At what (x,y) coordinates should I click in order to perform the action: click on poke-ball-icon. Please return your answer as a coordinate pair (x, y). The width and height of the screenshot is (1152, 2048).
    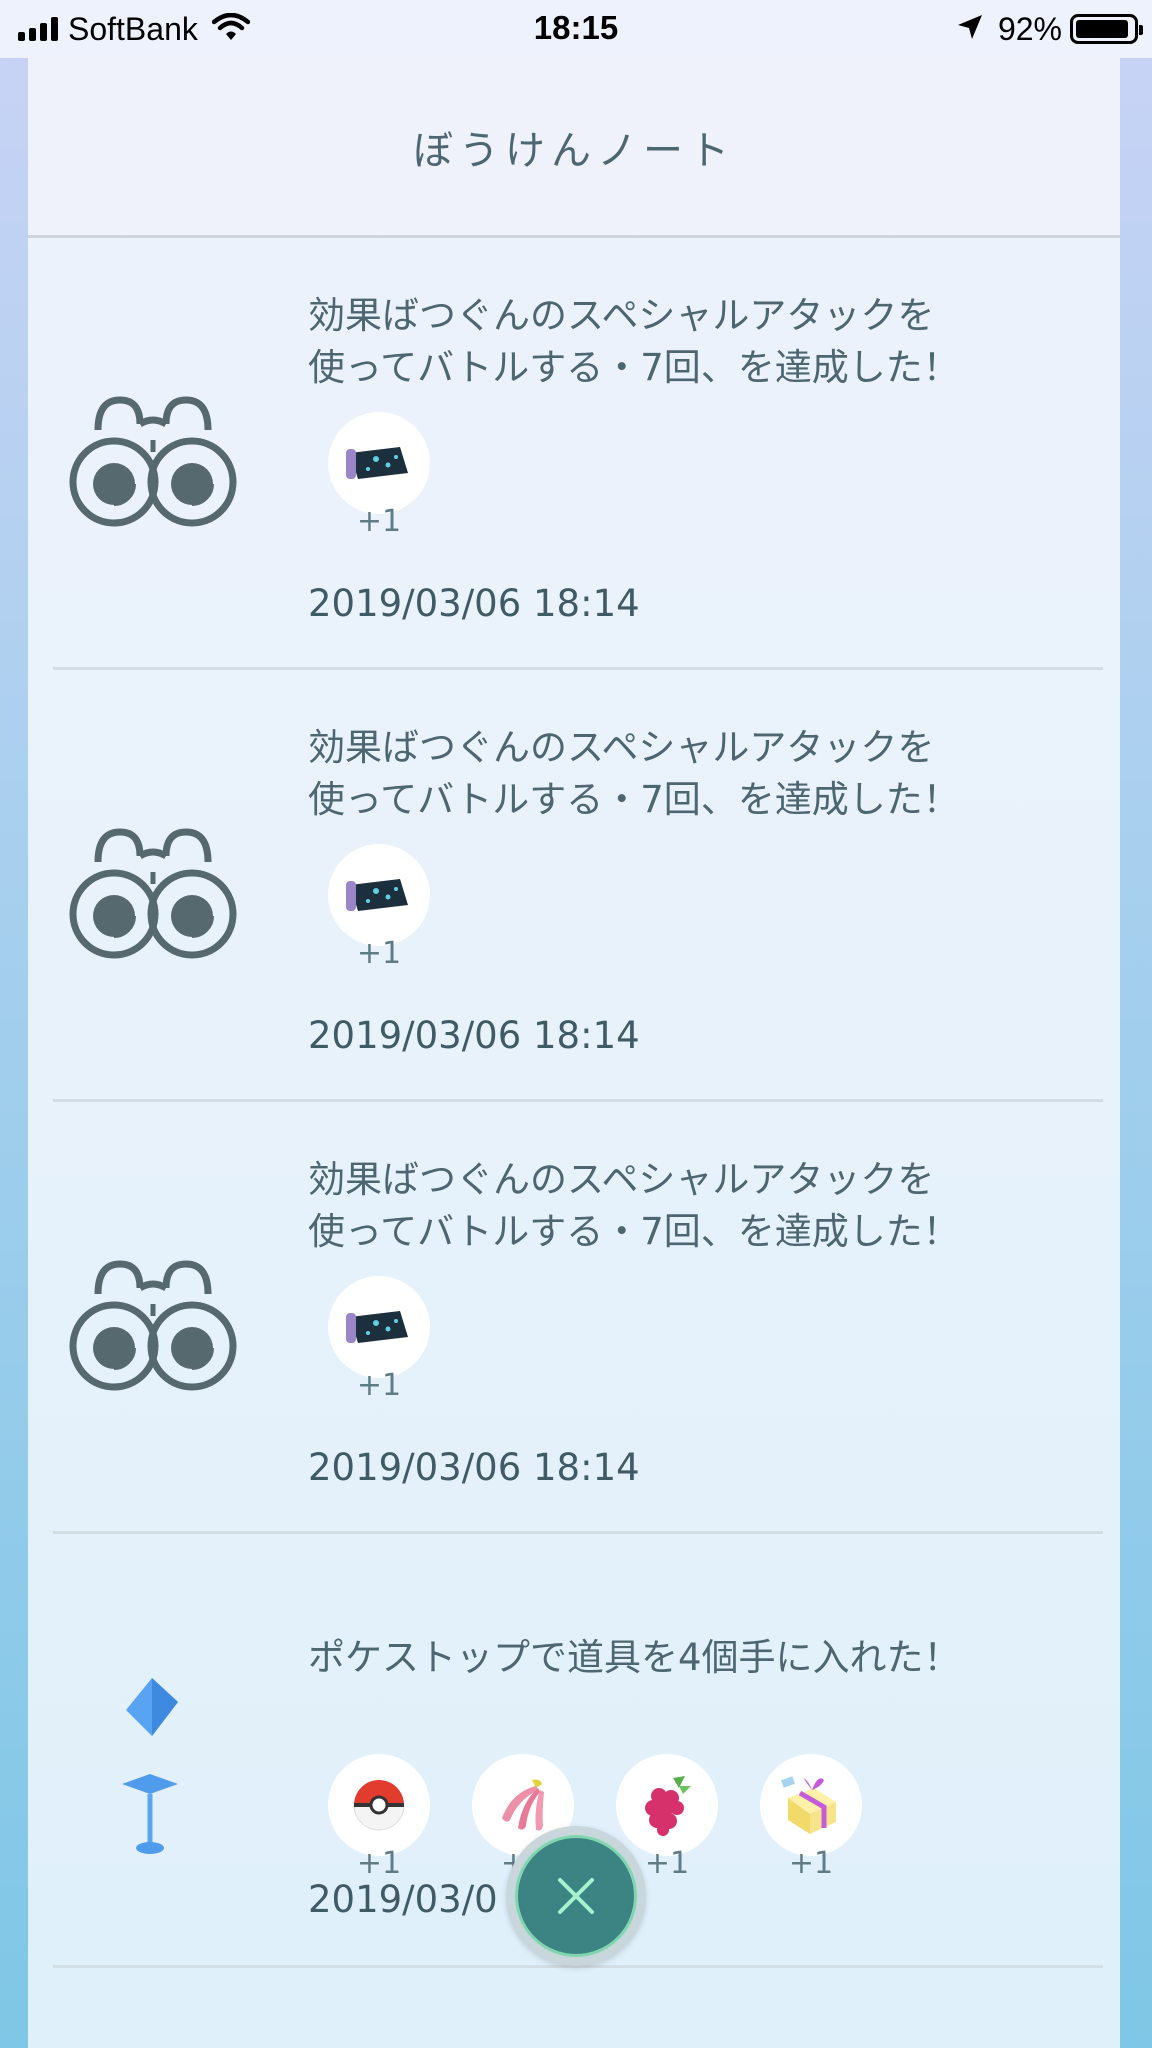
    Looking at the image, I should click on (379, 1805).